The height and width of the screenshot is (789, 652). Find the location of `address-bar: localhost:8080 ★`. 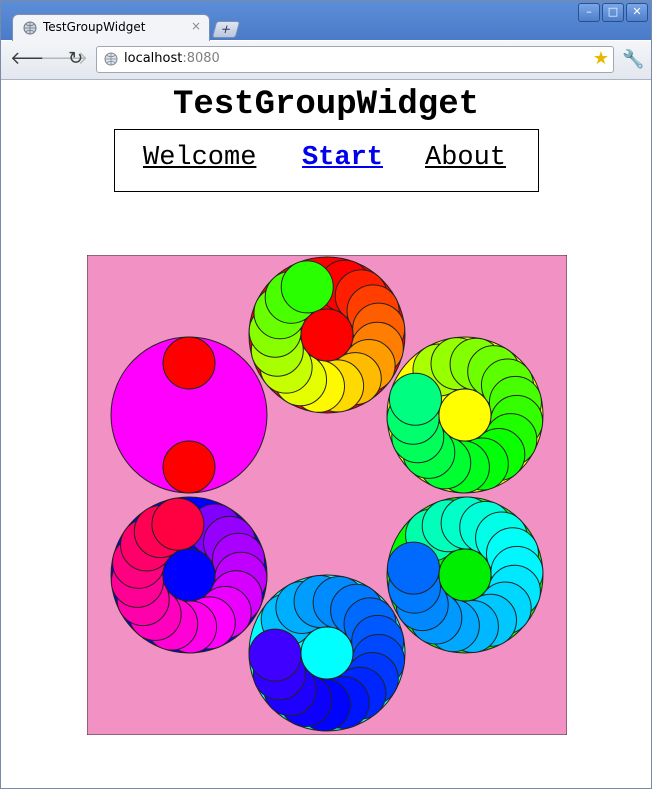

address-bar: localhost:8080 ★ is located at coordinates (355, 59).